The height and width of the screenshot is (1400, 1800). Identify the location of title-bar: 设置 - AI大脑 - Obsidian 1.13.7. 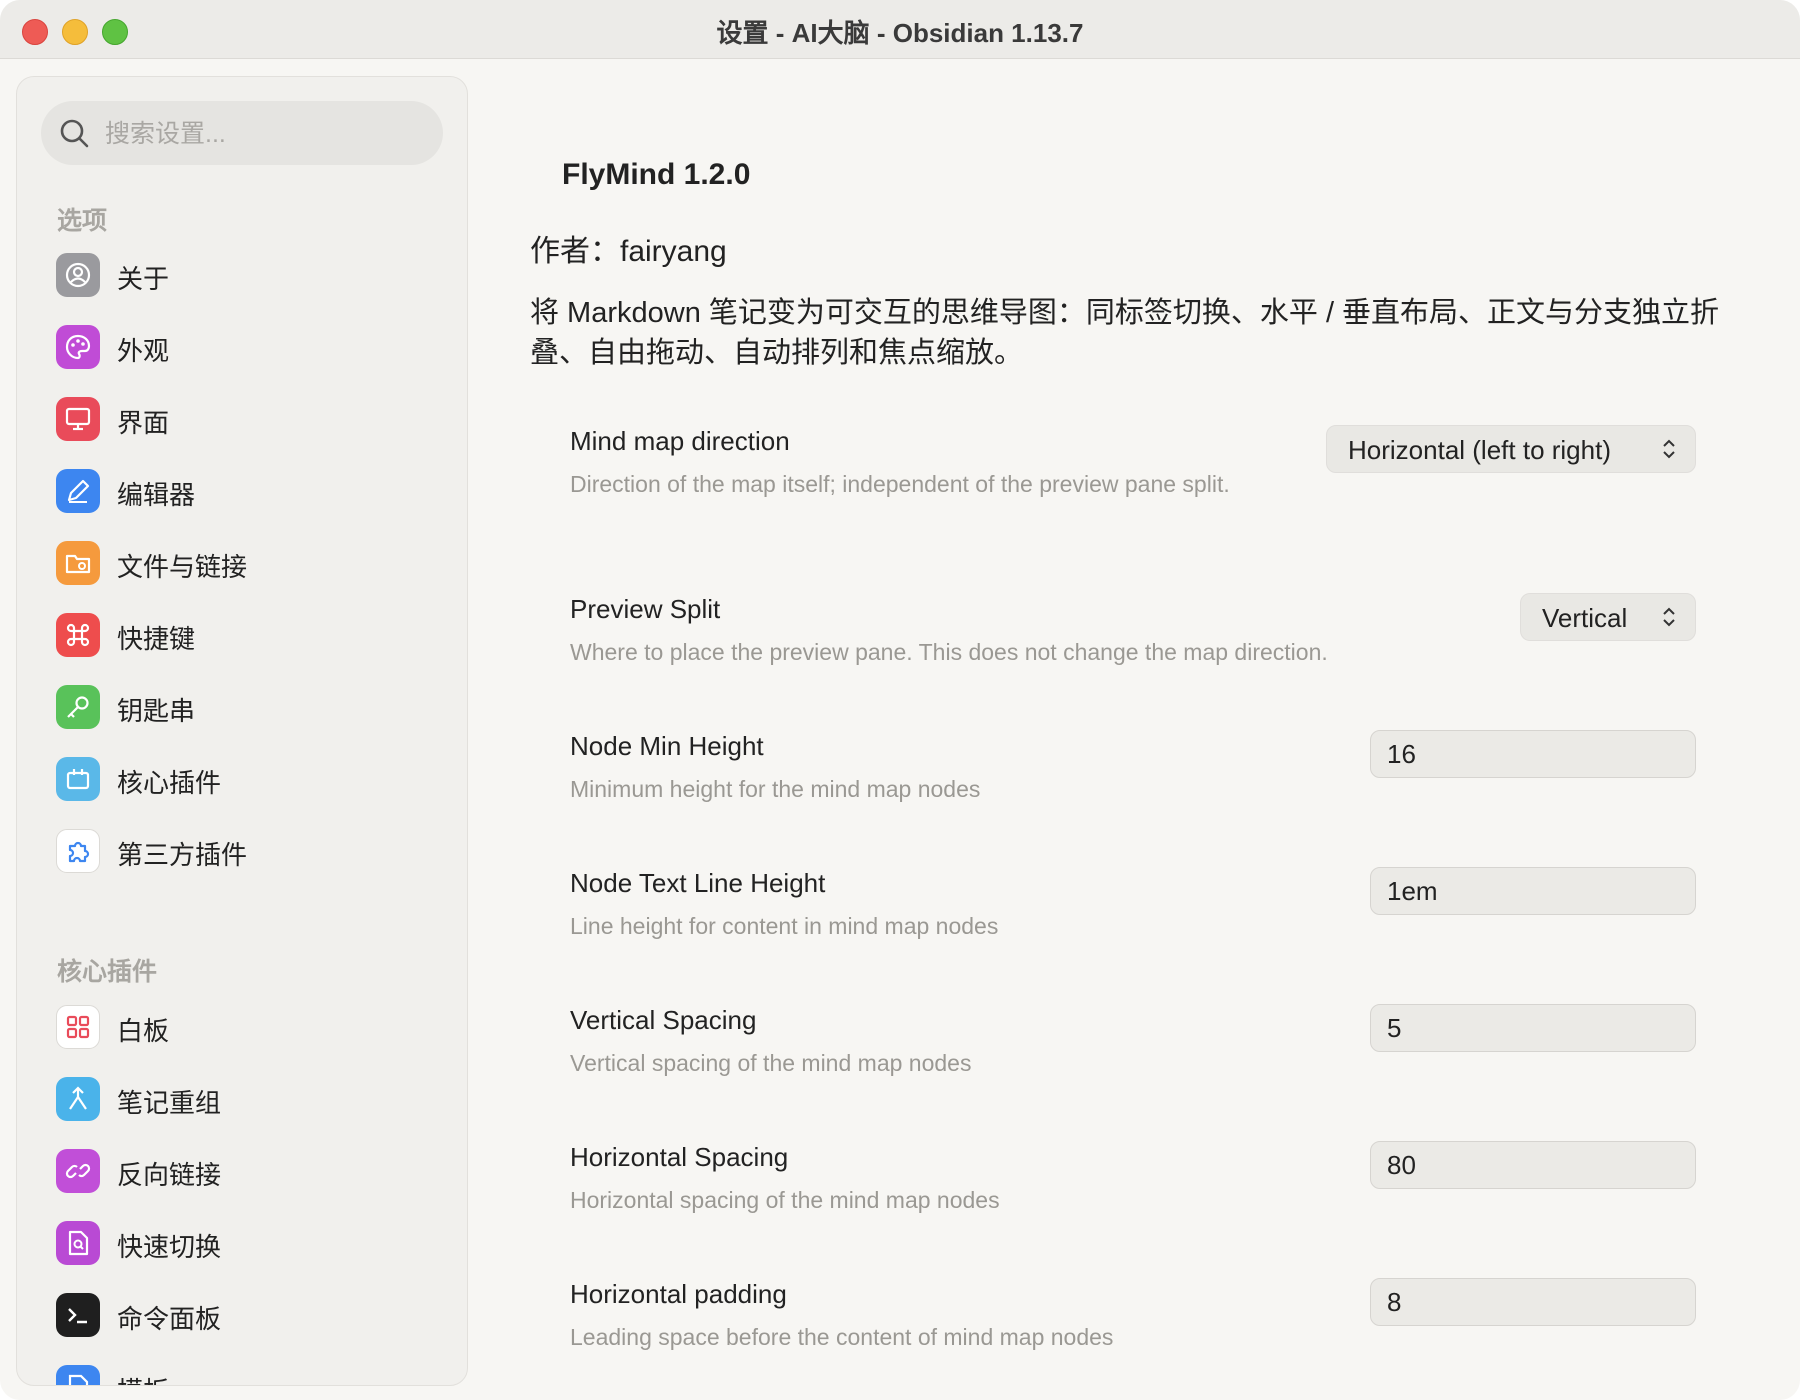
(900, 29).